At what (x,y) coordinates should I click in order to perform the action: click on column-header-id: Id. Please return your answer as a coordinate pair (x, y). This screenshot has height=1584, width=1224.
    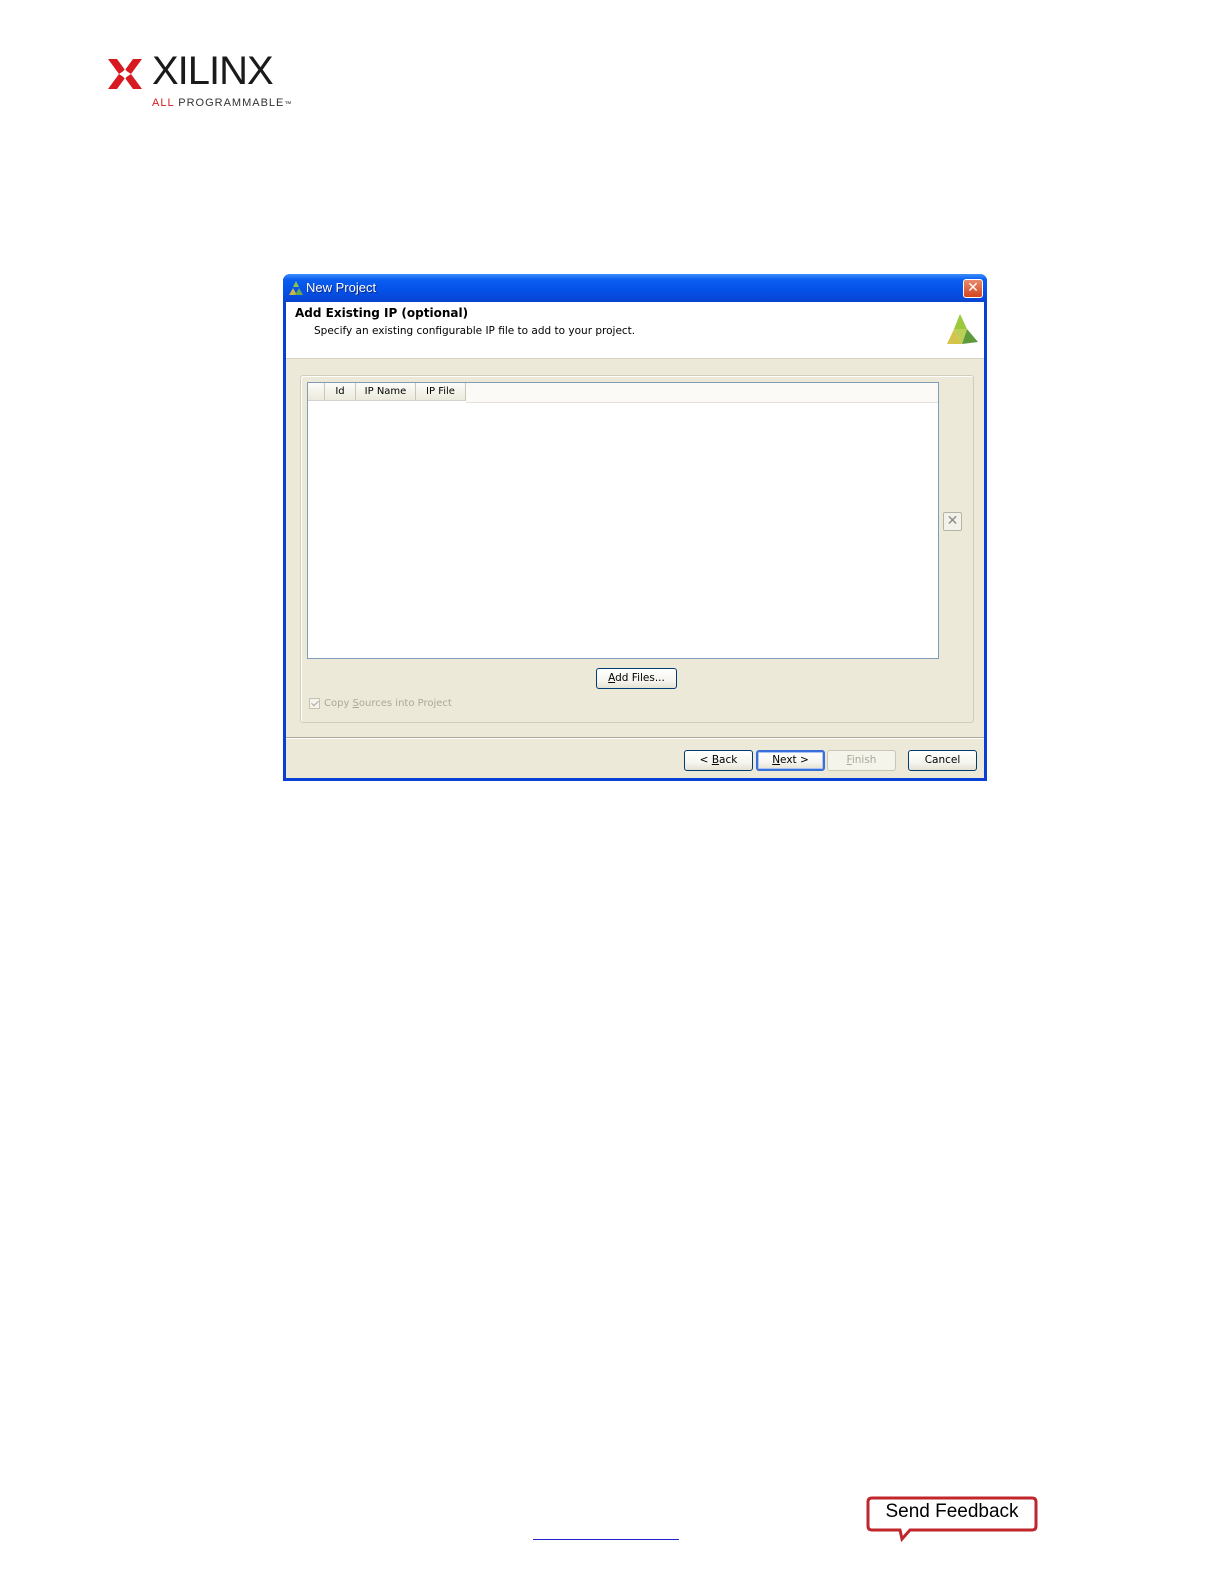
    Looking at the image, I should click on (340, 392).